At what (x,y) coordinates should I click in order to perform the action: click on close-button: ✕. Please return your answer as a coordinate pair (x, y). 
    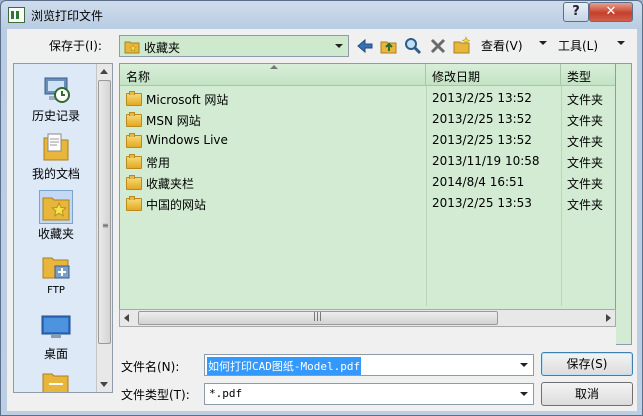
    Looking at the image, I should click on (611, 12).